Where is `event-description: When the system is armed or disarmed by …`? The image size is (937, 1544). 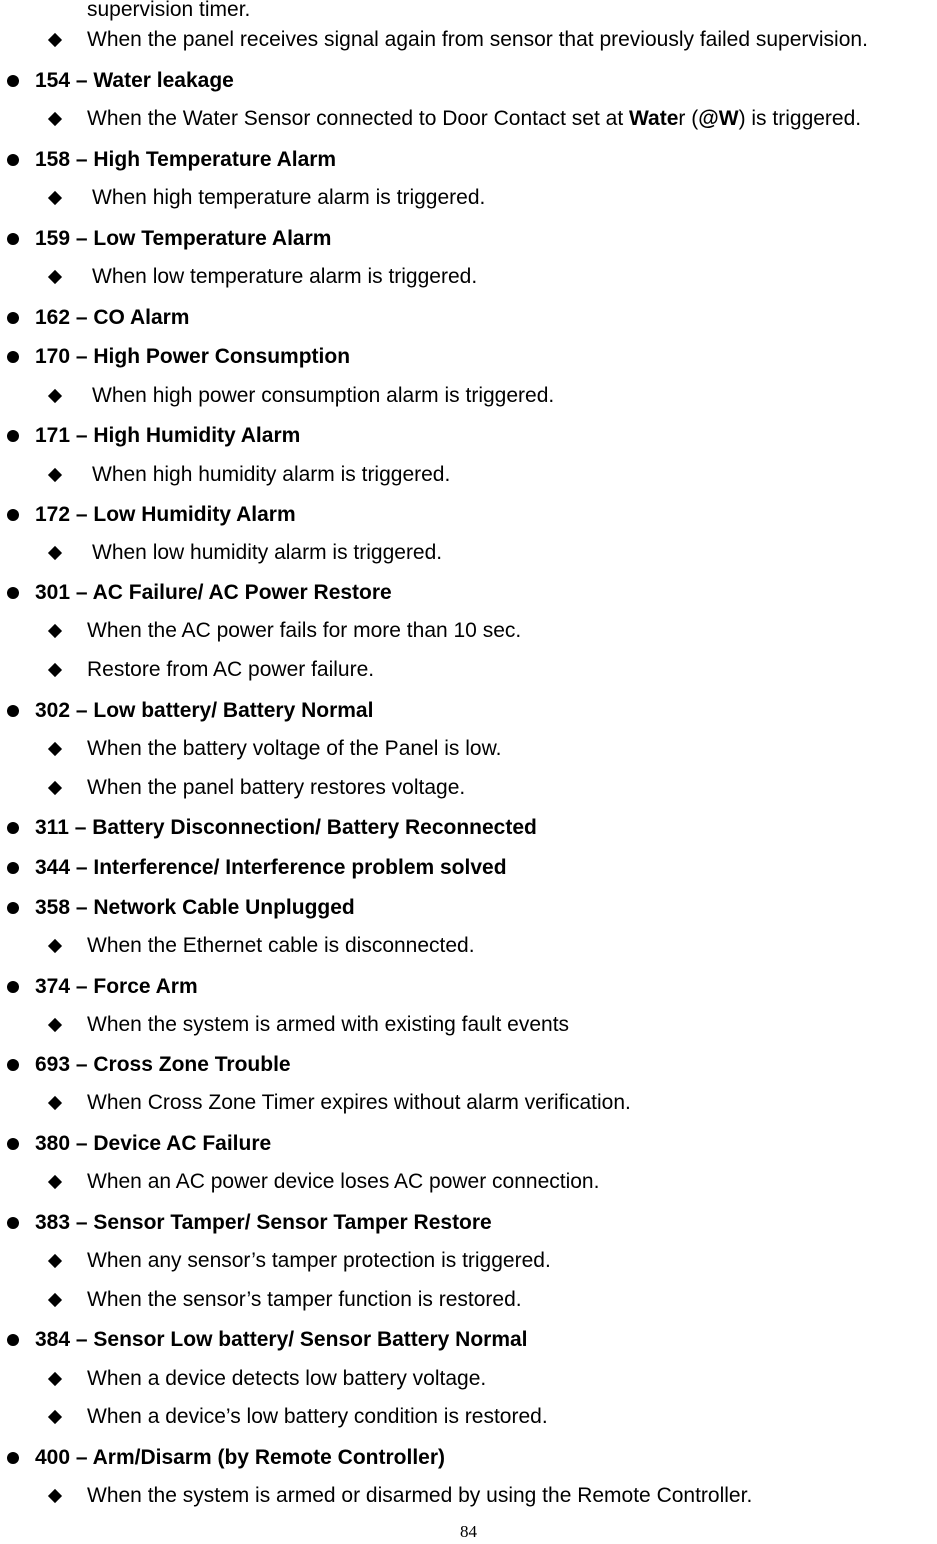 event-description: When the system is armed or disarmed by … is located at coordinates (420, 1495).